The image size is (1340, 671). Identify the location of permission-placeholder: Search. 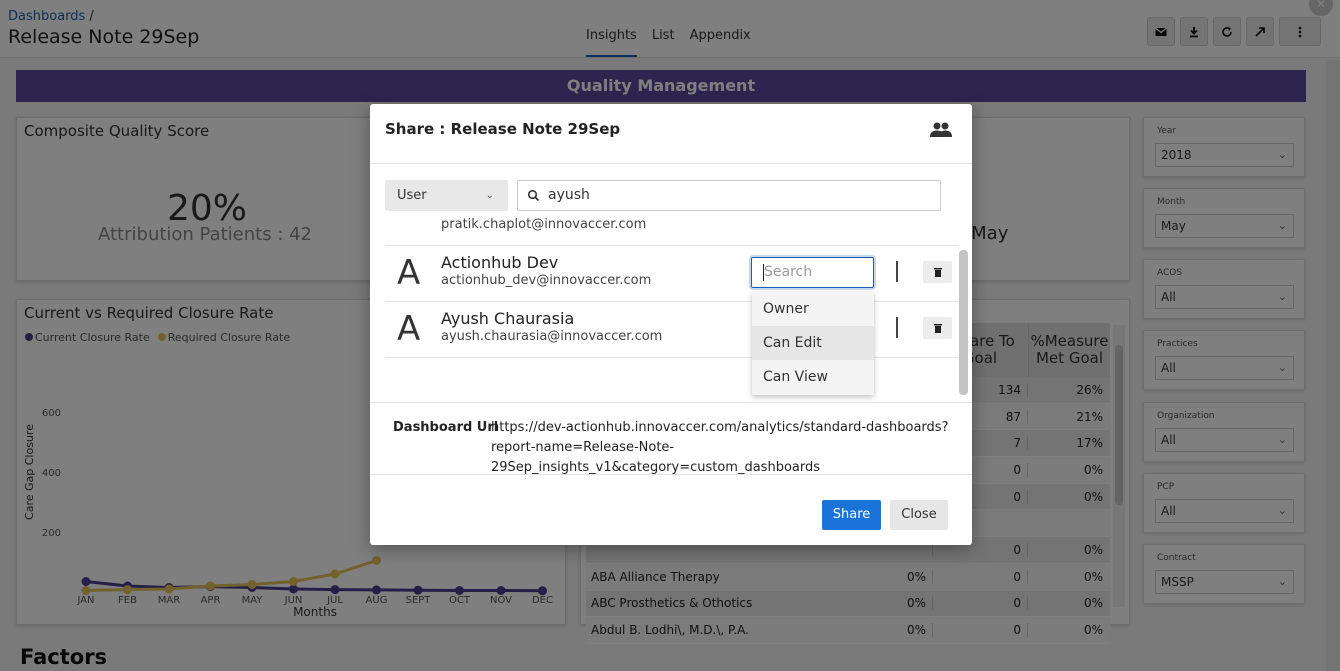
(788, 272).